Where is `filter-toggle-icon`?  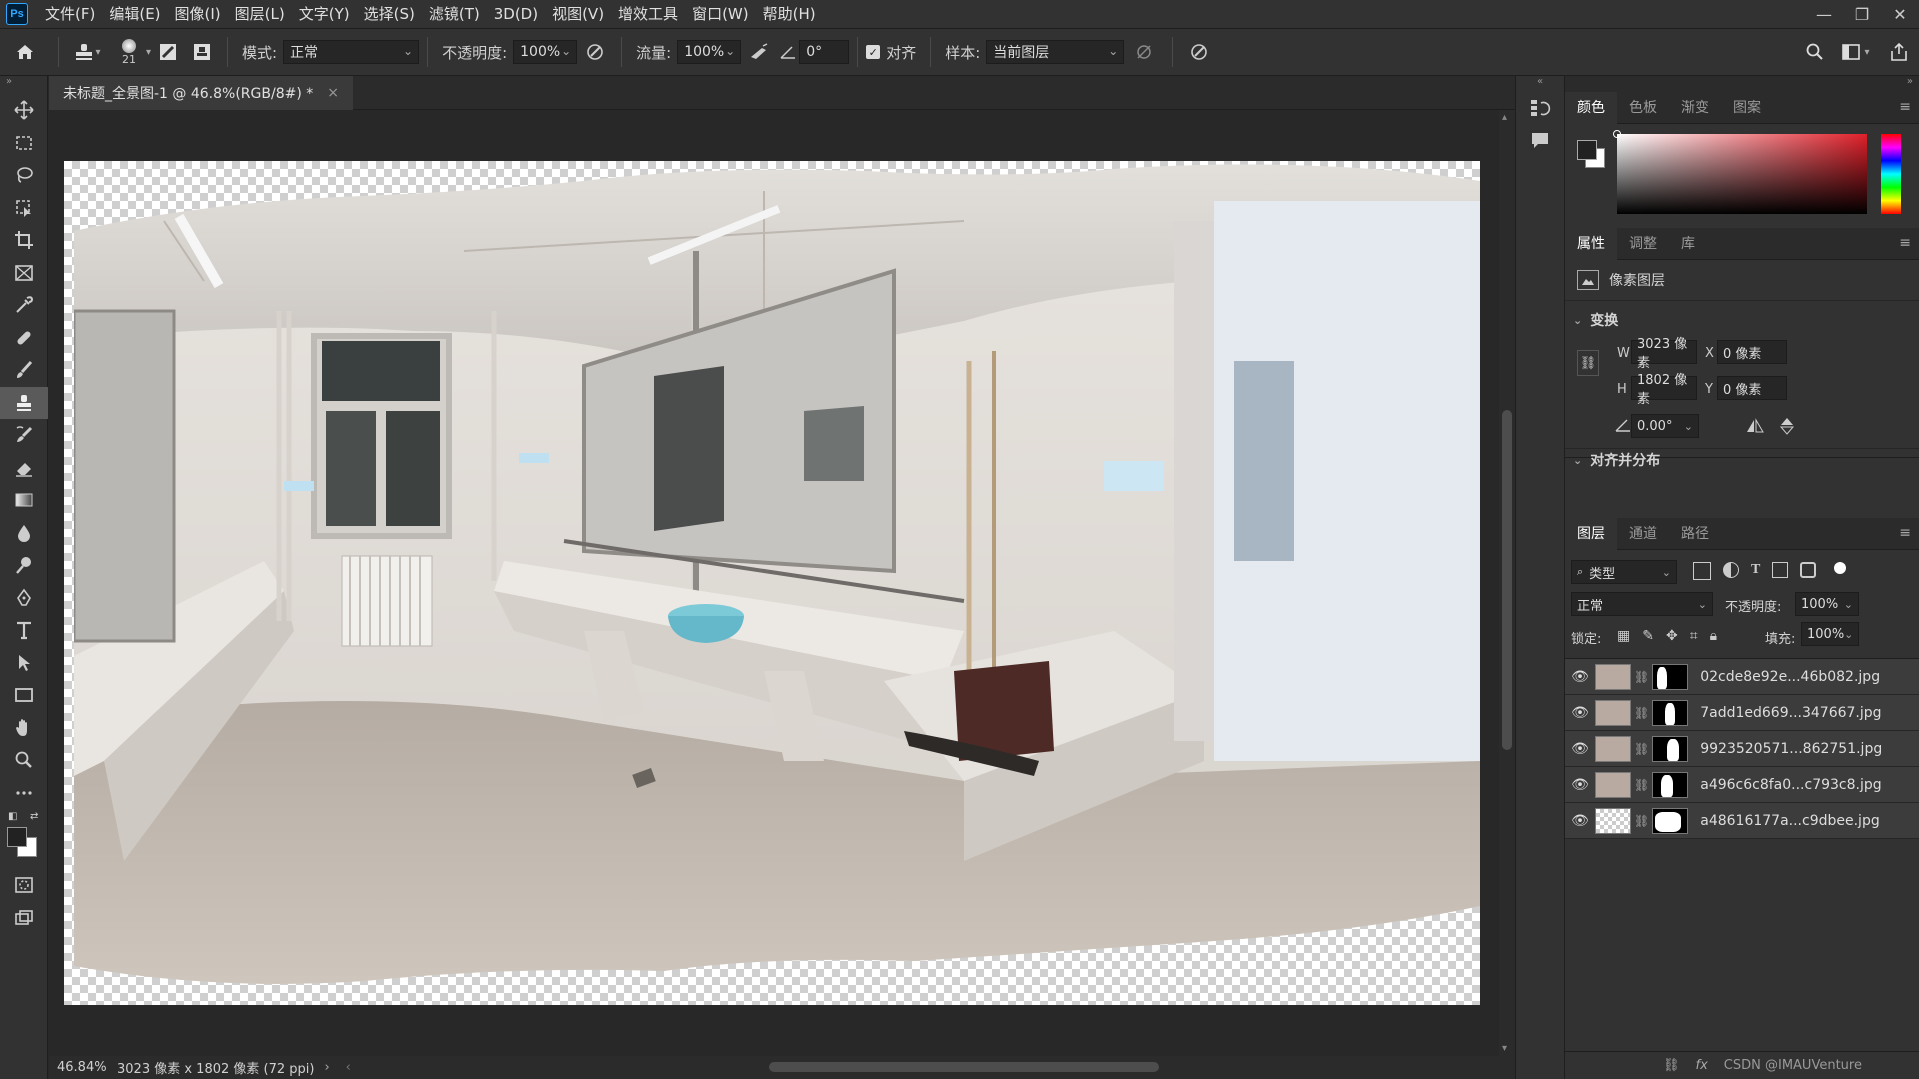
filter-toggle-icon is located at coordinates (1840, 568).